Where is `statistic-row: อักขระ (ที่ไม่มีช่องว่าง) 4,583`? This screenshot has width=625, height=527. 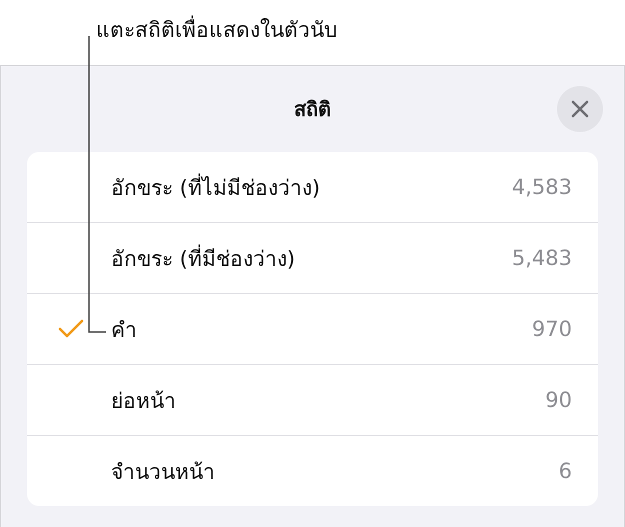 statistic-row: อักขระ (ที่ไม่มีช่องว่าง) 4,583 is located at coordinates (312, 187).